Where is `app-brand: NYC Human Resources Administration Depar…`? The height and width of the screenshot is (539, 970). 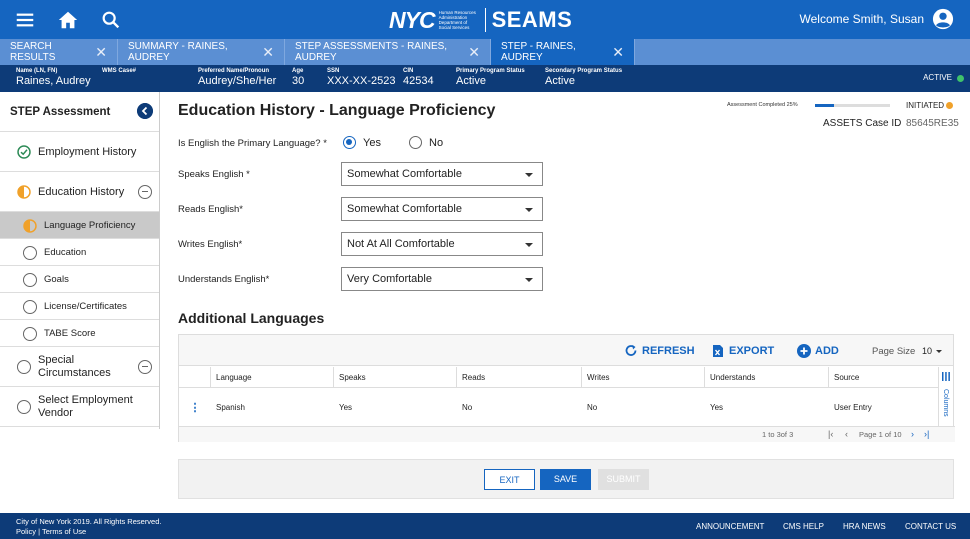 app-brand: NYC Human Resources Administration Depar… is located at coordinates (480, 20).